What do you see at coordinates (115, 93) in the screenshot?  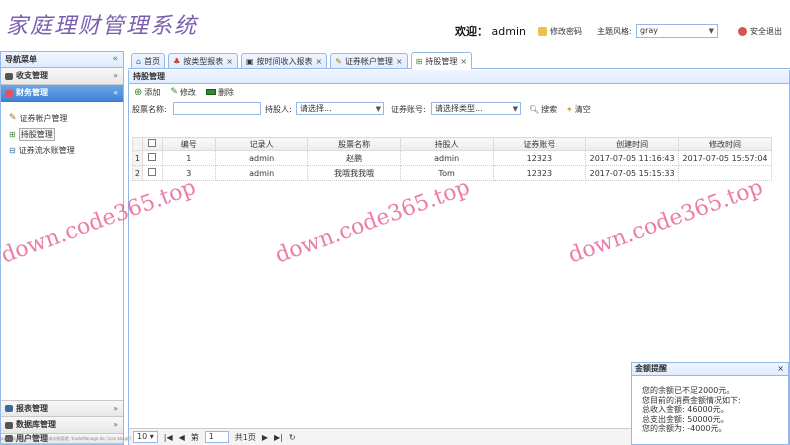 I see `collapse-icon: «` at bounding box center [115, 93].